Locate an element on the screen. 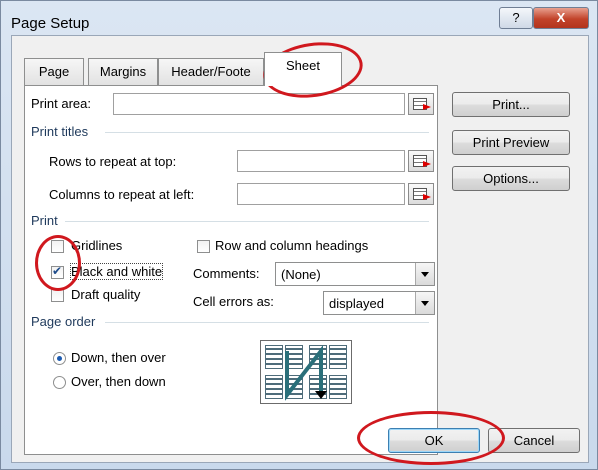 The image size is (598, 470). cell-errors-select: displayed is located at coordinates (379, 303).